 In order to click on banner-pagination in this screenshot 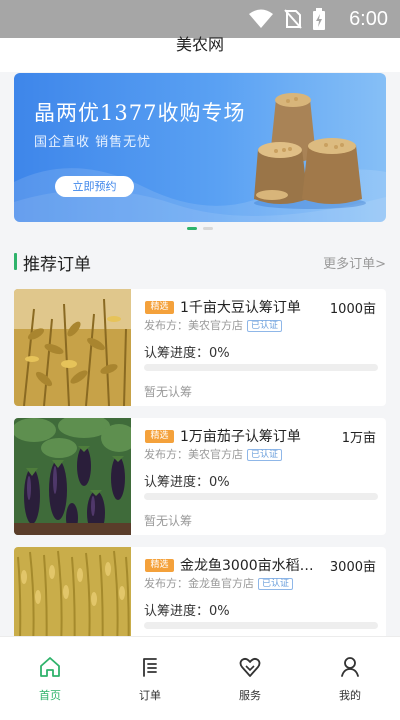, I will do `click(200, 228)`.